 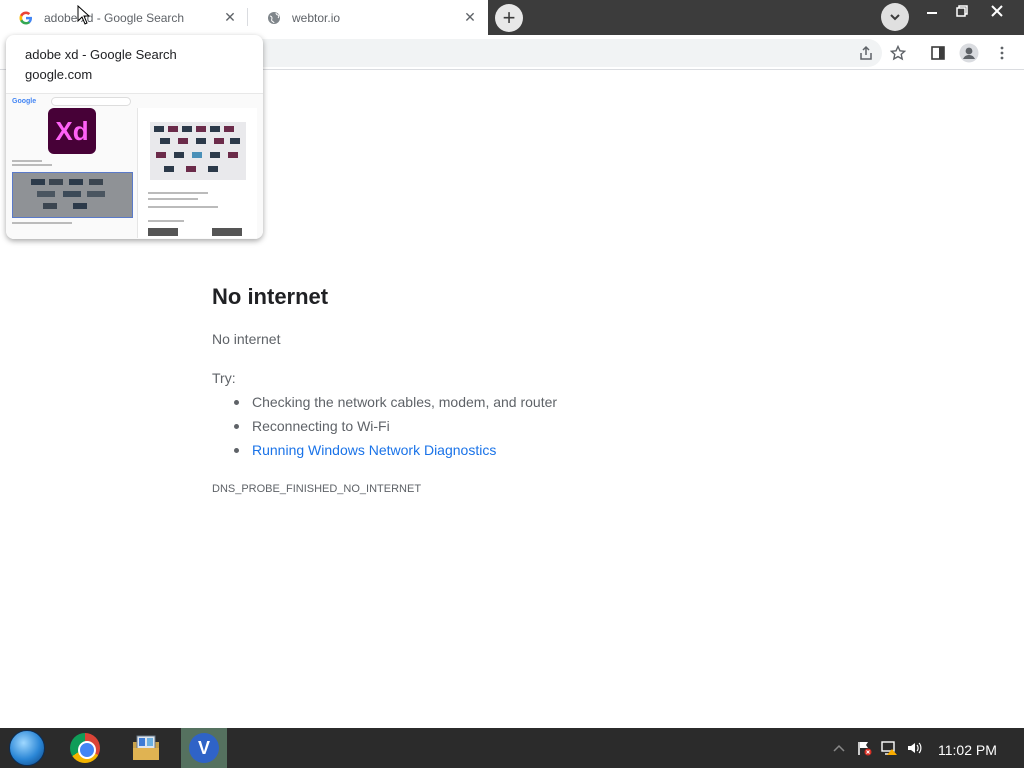 I want to click on network-disconnected-icon, so click(x=889, y=748).